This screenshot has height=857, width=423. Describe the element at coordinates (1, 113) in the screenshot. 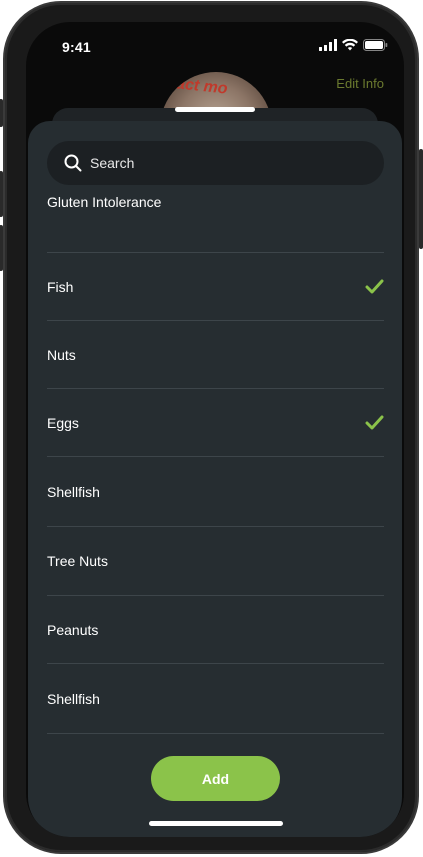

I see `silent-switch` at that location.